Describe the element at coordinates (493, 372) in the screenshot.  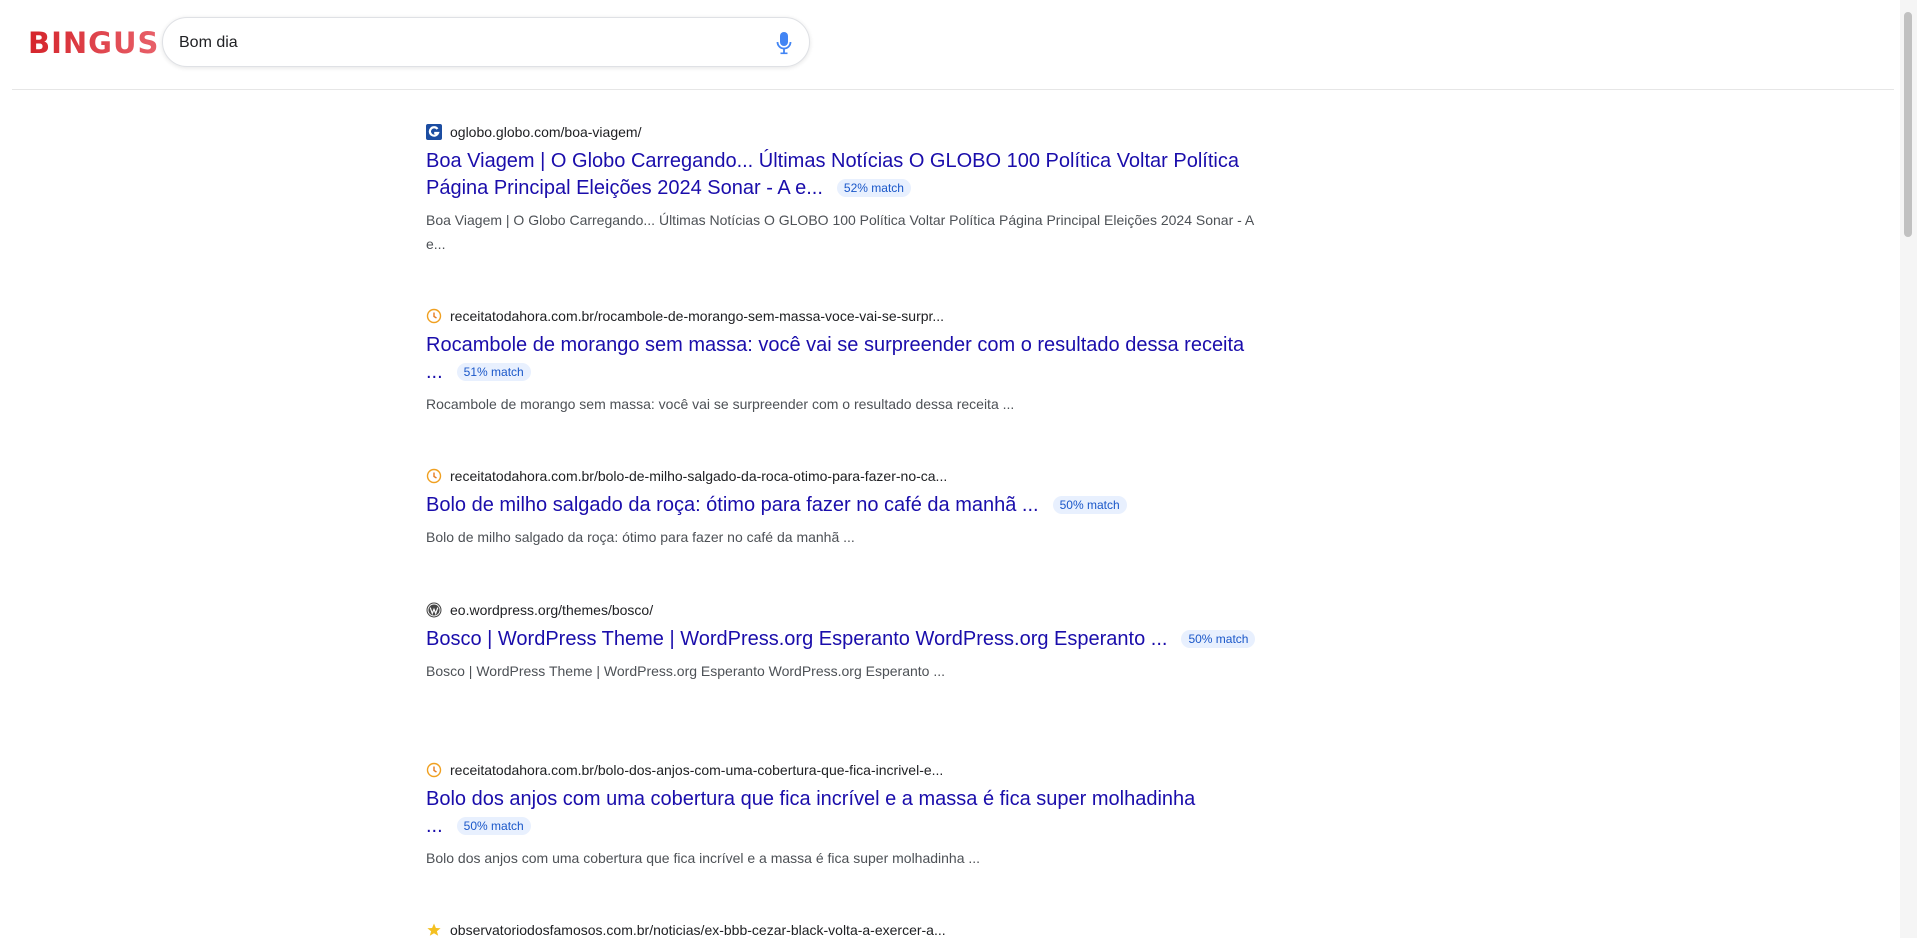
I see `match-badge: 51% match` at that location.